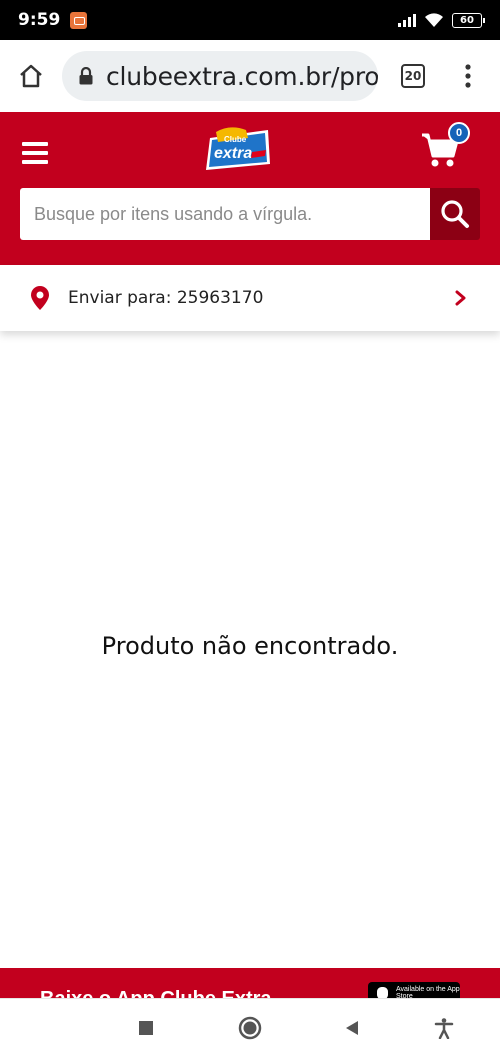 Image resolution: width=500 pixels, height=1056 pixels. What do you see at coordinates (459, 133) in the screenshot?
I see `cart-count-badge: 0` at bounding box center [459, 133].